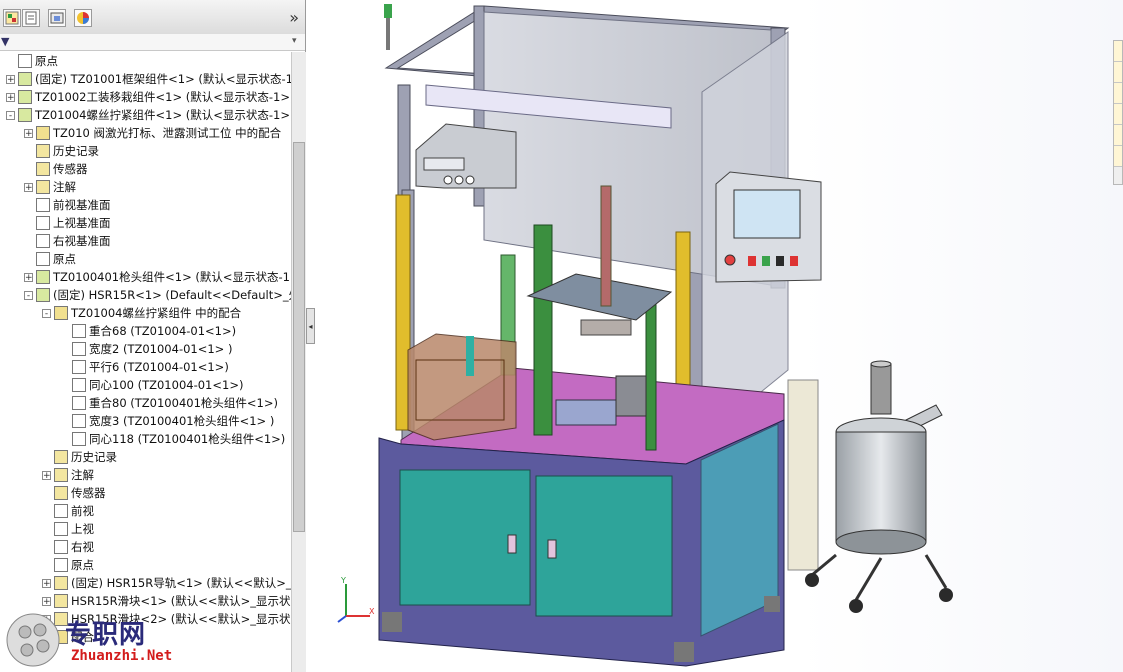 This screenshot has height=672, width=1123. I want to click on tree-item: 同心100 (TZ01004-01<1>), so click(157, 385).